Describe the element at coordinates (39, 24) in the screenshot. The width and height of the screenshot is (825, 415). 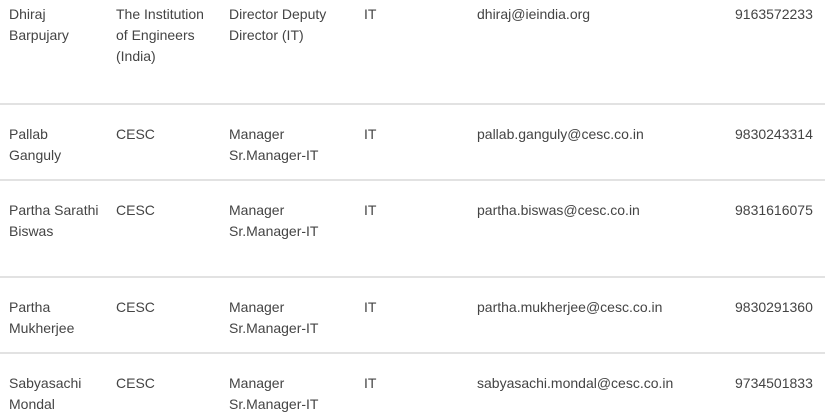
I see `name-cell: Dhiraj Barpujary` at that location.